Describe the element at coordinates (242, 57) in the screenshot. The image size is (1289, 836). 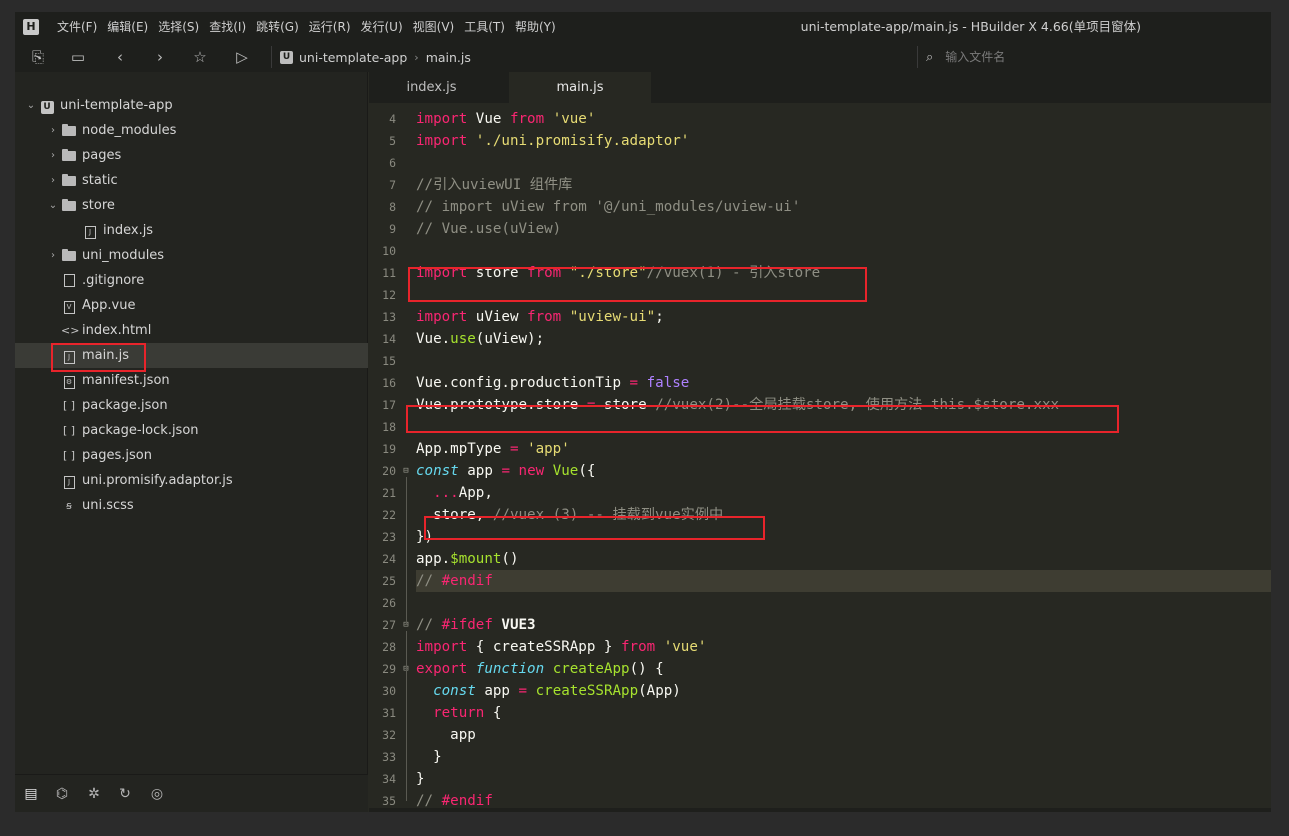
I see `run-icon: ▷` at that location.